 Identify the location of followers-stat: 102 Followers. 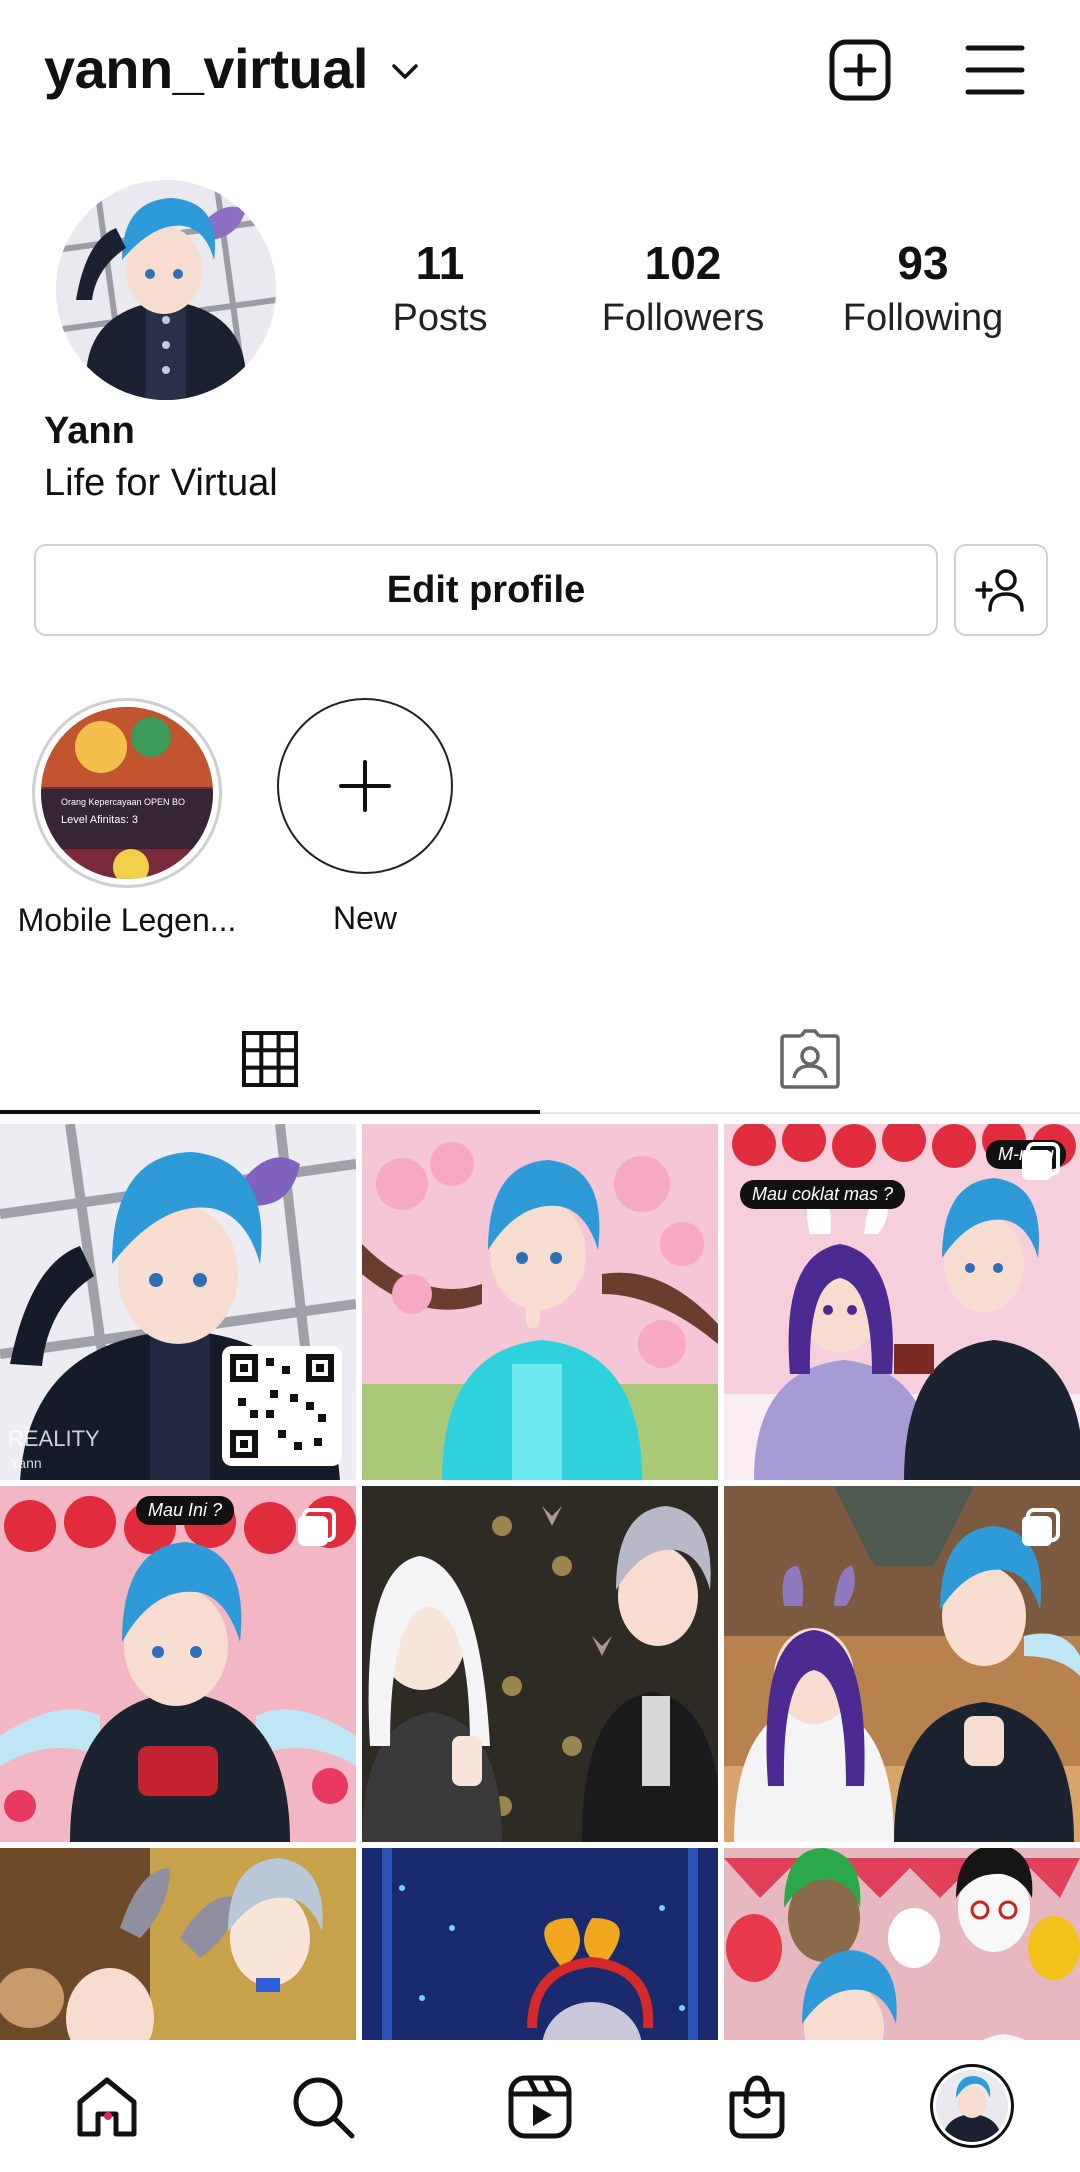
(683, 289).